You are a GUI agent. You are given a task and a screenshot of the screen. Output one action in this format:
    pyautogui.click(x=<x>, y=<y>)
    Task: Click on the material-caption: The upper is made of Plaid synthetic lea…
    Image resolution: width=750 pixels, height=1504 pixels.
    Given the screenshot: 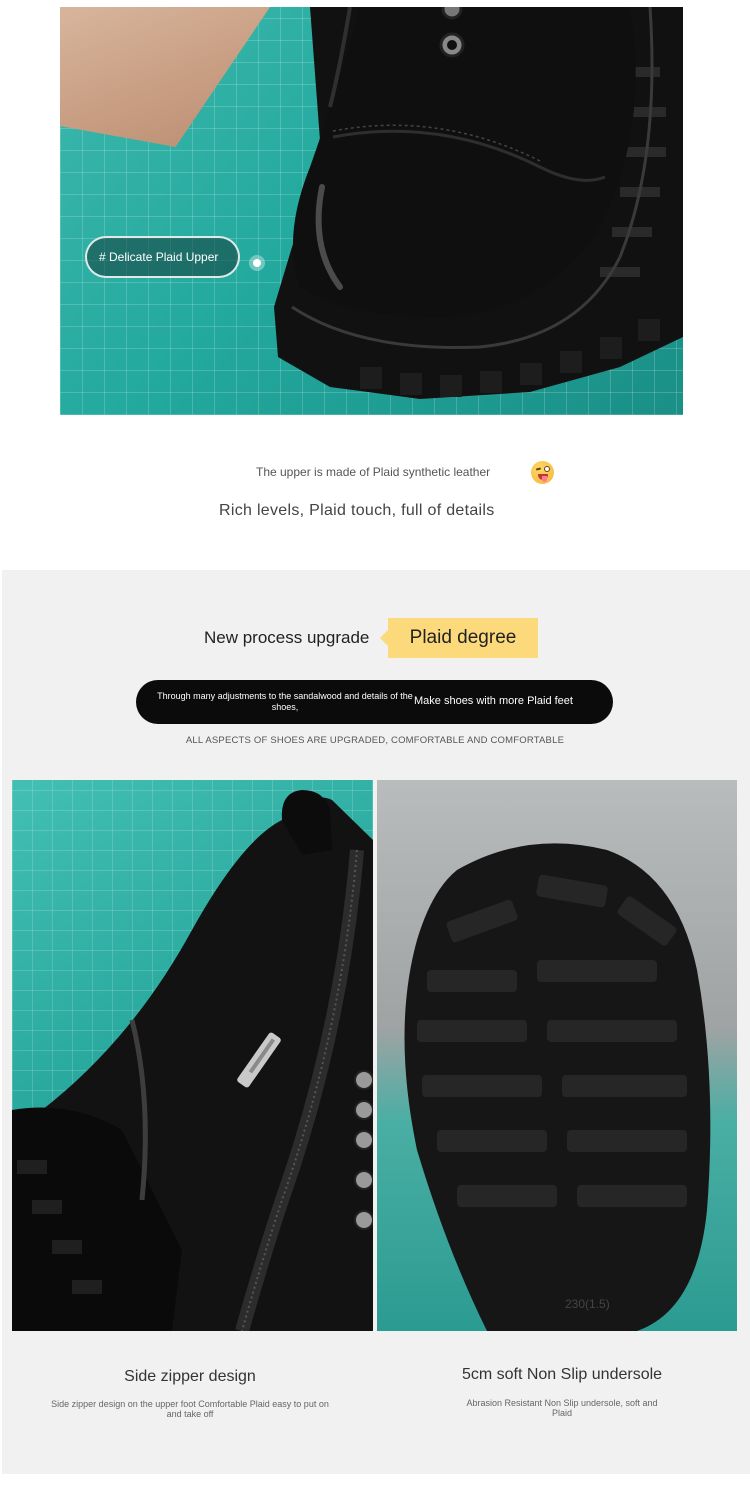 What is the action you would take?
    pyautogui.click(x=373, y=472)
    